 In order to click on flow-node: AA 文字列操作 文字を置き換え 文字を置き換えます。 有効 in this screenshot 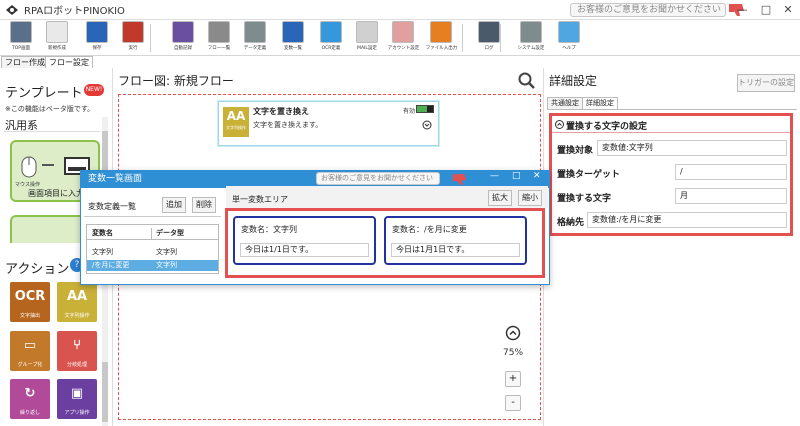, I will do `click(328, 123)`.